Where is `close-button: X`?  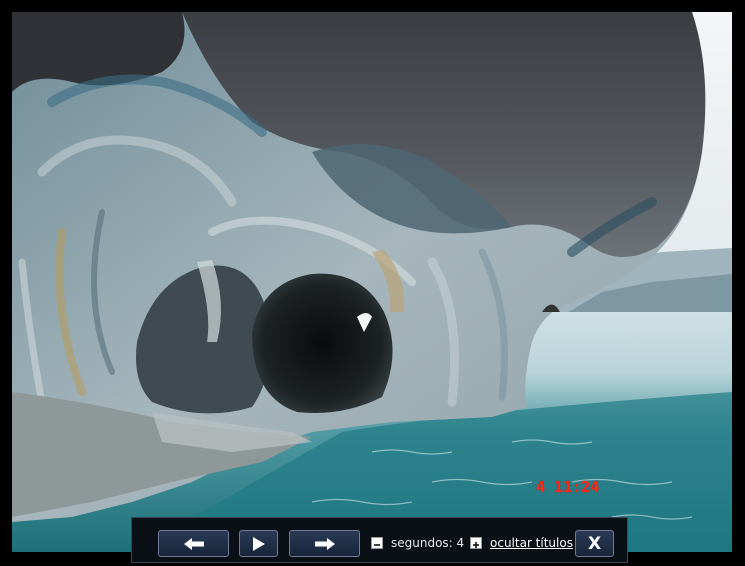
close-button: X is located at coordinates (594, 543).